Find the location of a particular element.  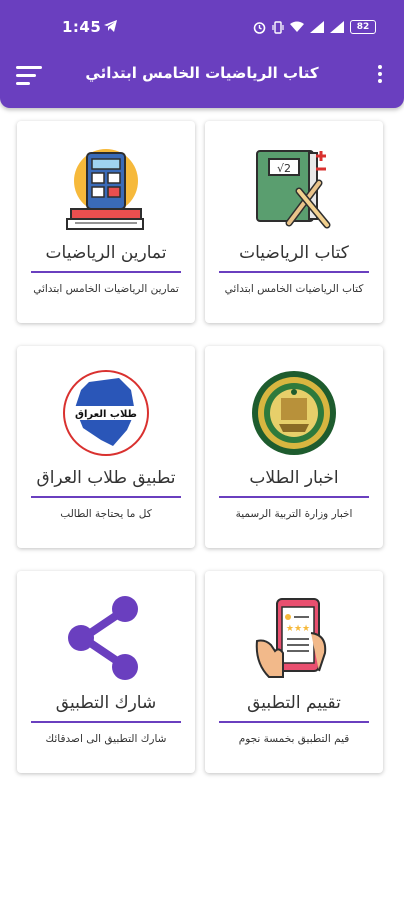

iraq-map-logo-icon: طلاب العراق is located at coordinates (106, 413).